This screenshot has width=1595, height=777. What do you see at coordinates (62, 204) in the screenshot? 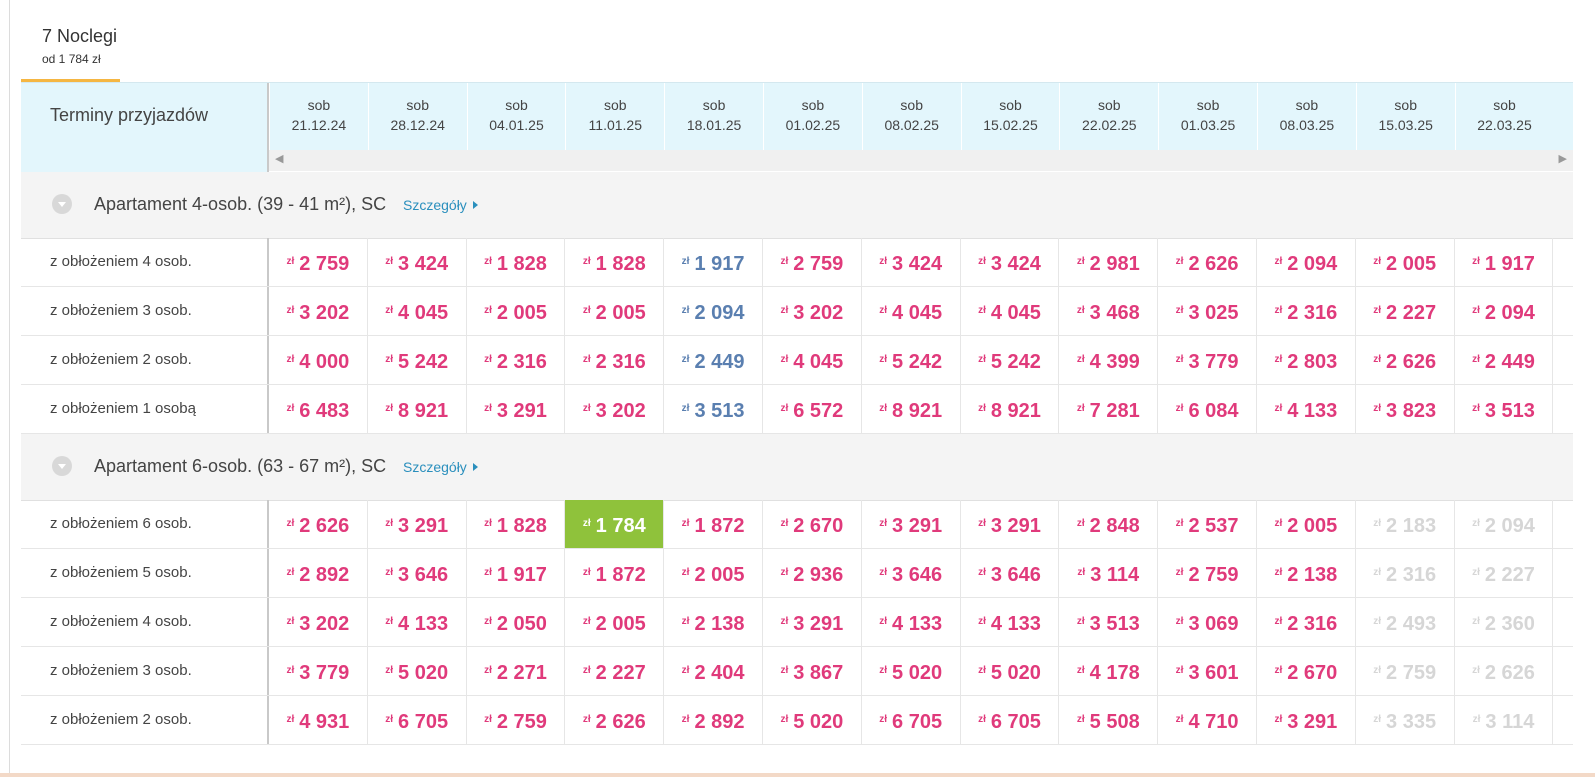
I see `collapse-toggle-icon` at bounding box center [62, 204].